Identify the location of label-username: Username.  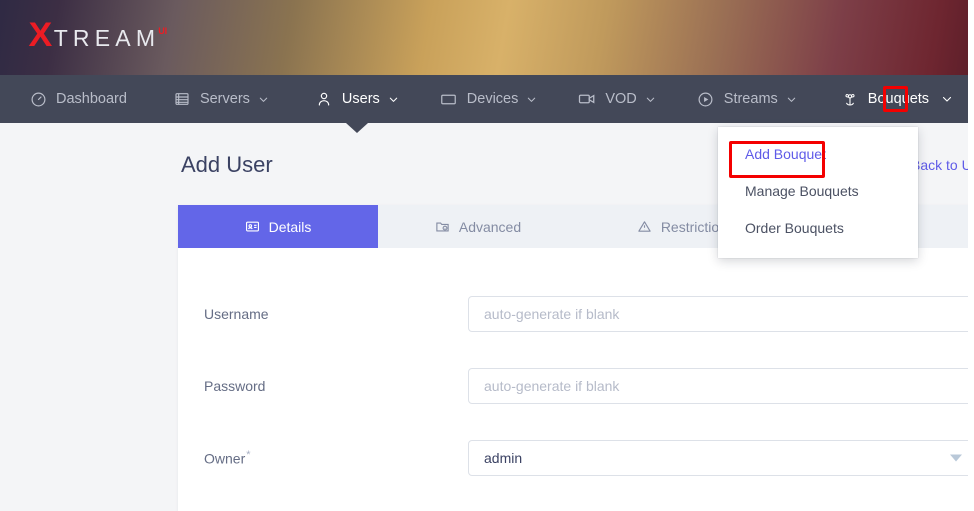
(236, 314).